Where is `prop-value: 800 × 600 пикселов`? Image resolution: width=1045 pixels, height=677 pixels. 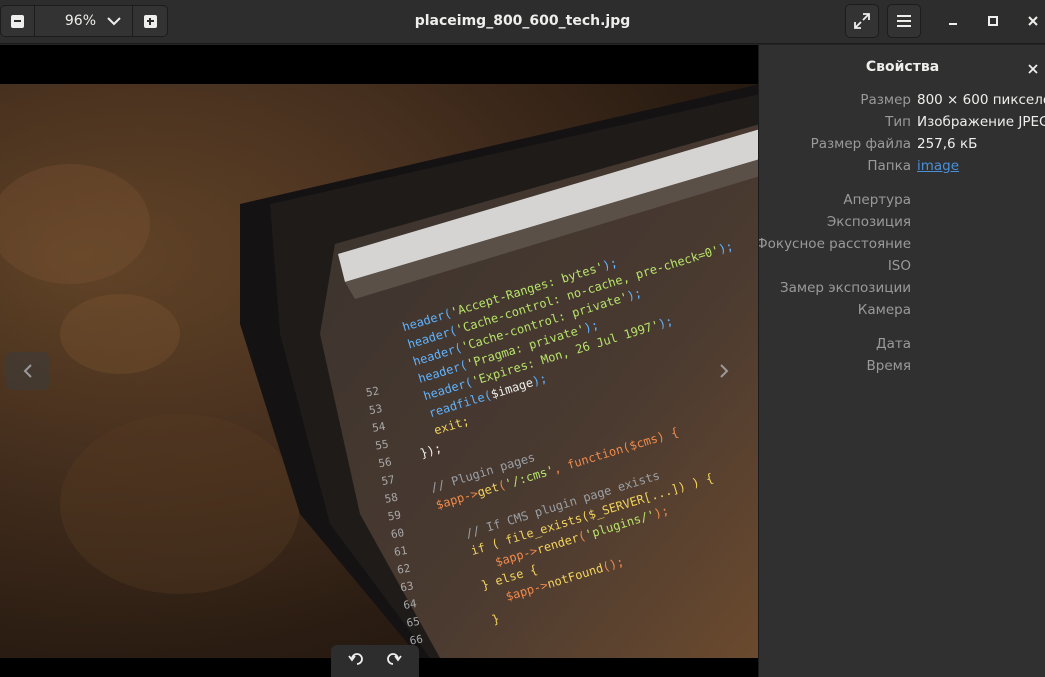
prop-value: 800 × 600 пикселов is located at coordinates (981, 100).